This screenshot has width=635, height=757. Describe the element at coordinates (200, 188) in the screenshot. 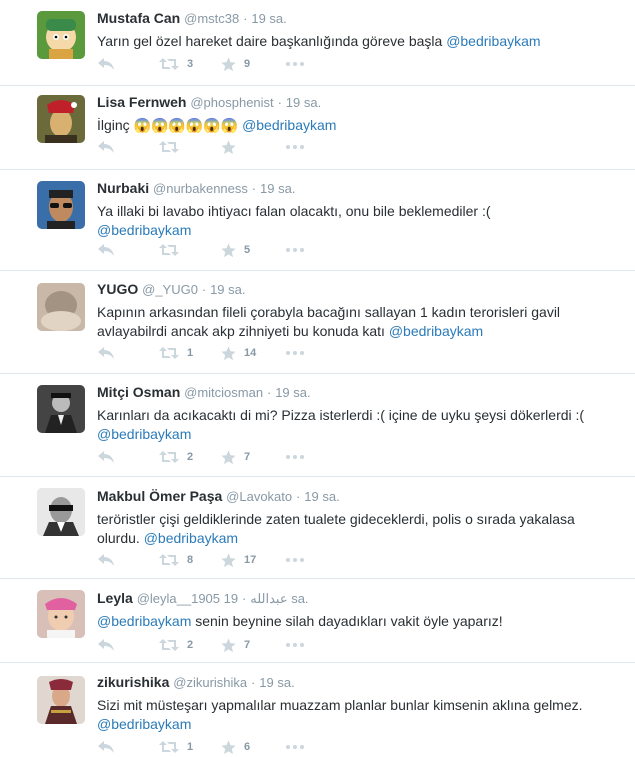

I see `author-username: @nurbakenness` at that location.